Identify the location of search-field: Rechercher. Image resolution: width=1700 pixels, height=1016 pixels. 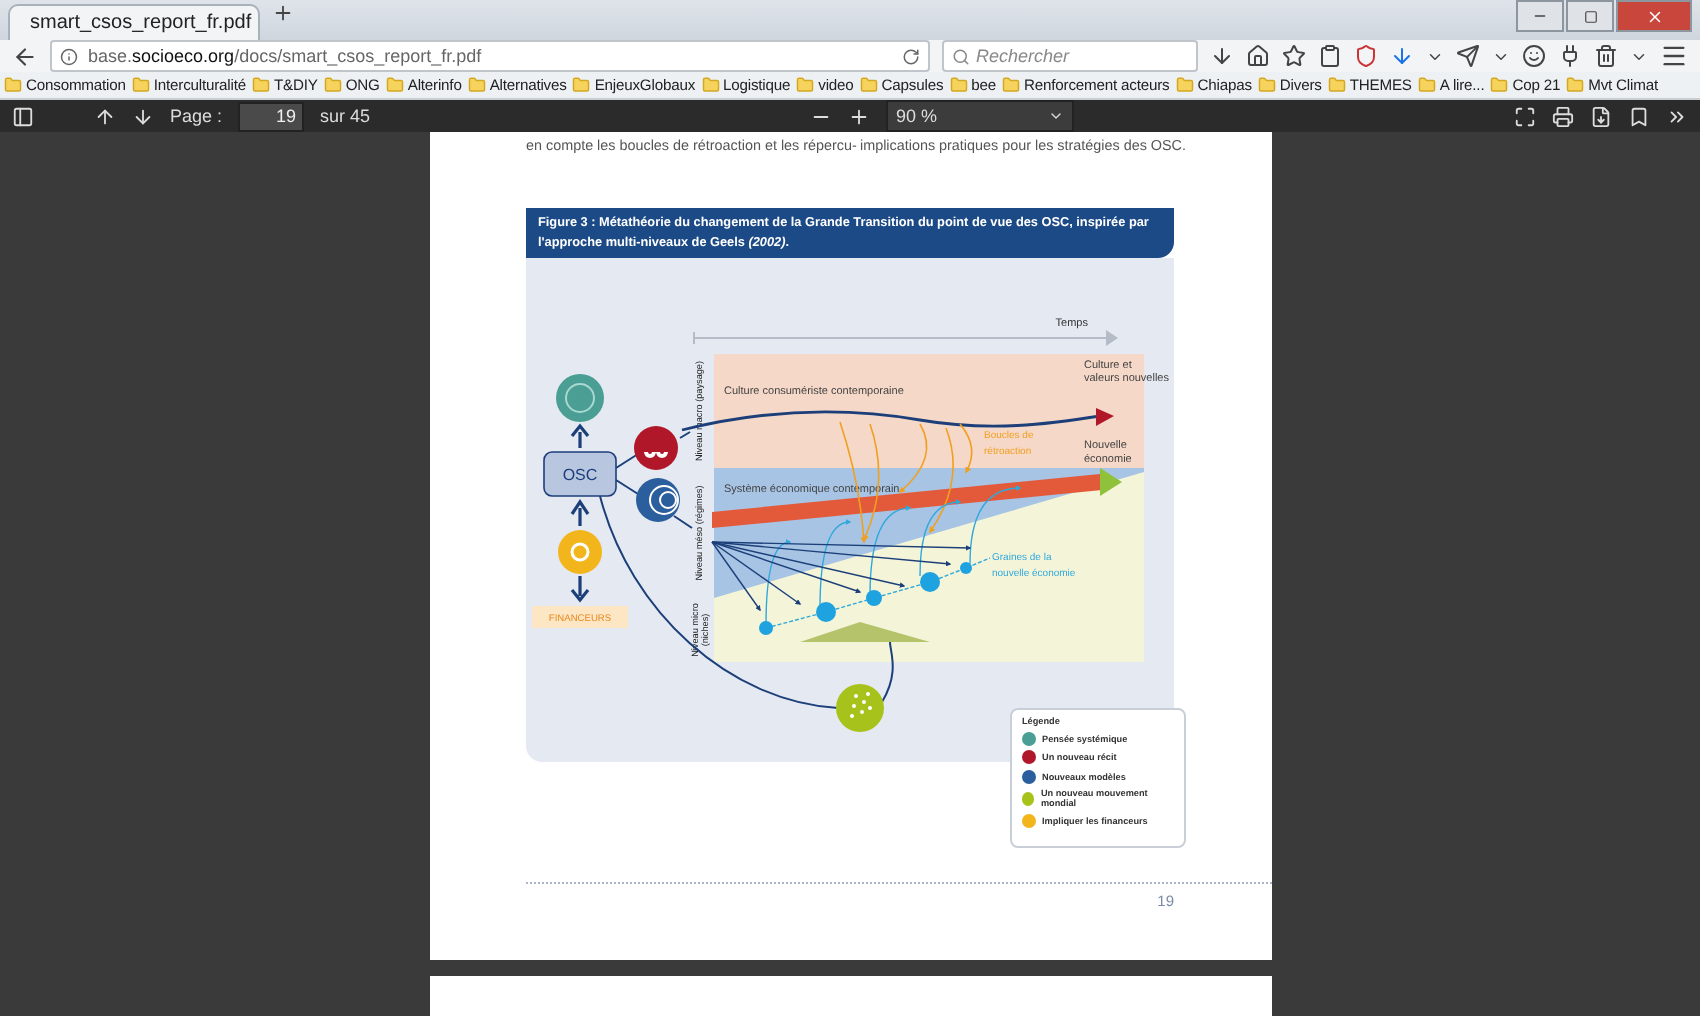
(1070, 56).